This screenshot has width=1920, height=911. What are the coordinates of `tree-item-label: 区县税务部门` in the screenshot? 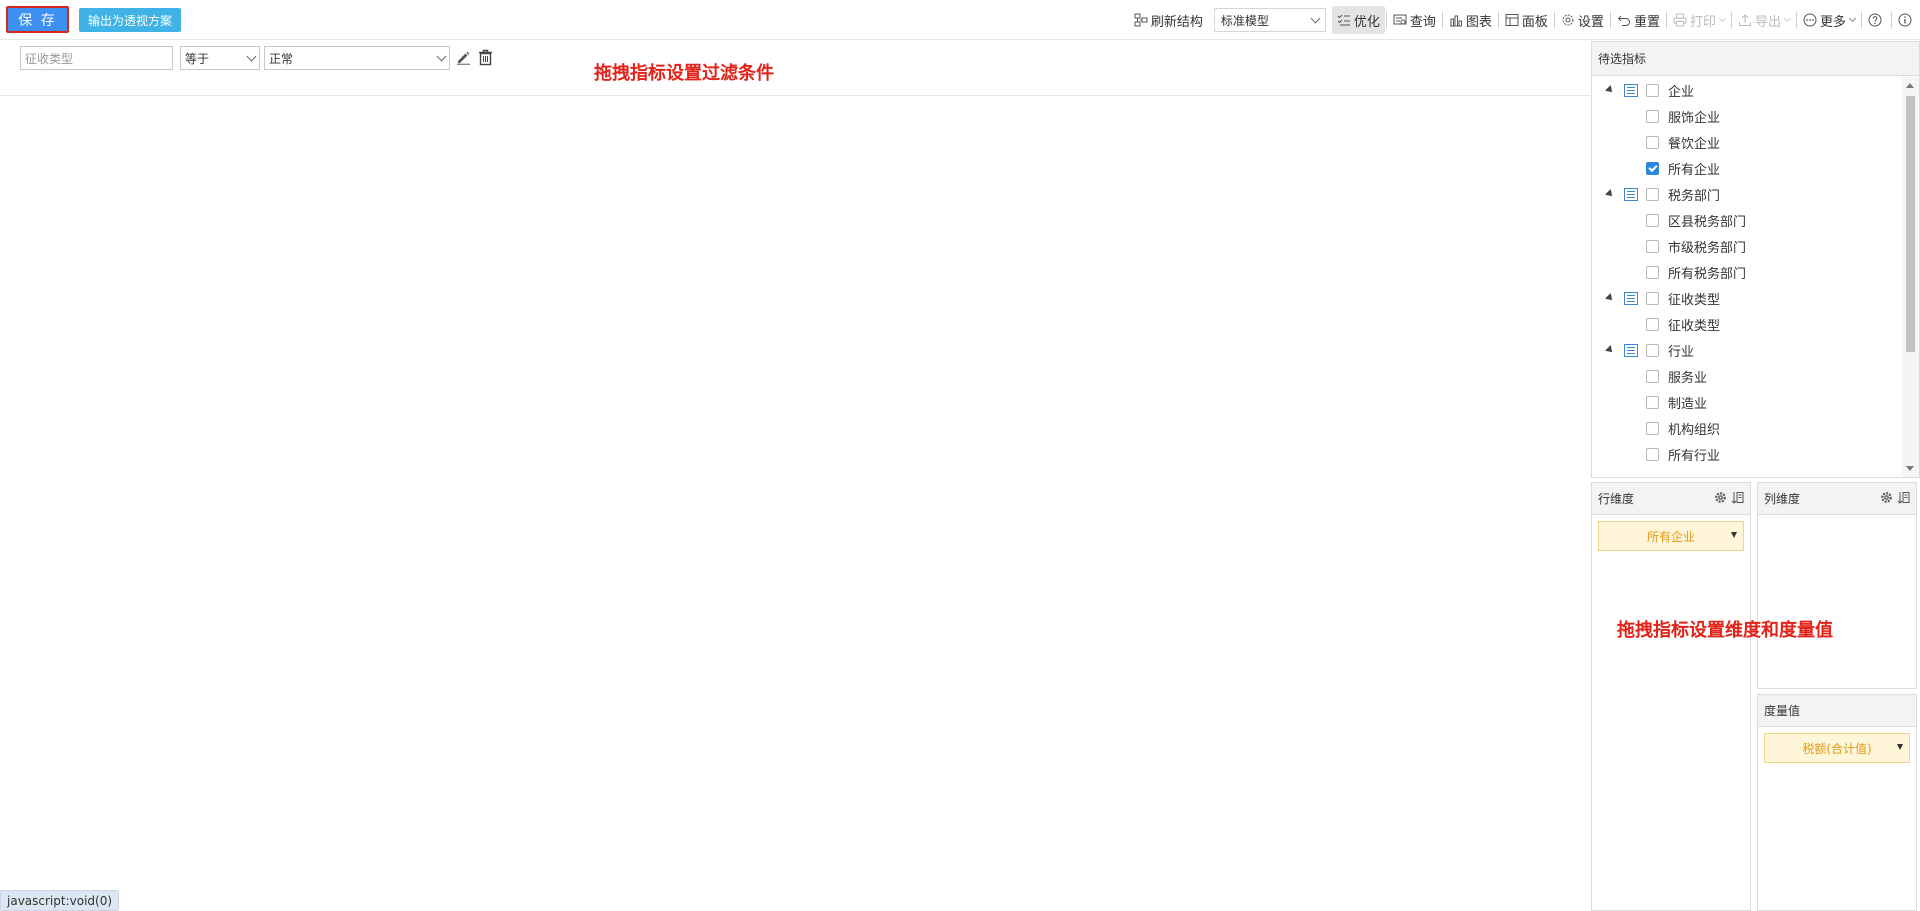 It's located at (1707, 222).